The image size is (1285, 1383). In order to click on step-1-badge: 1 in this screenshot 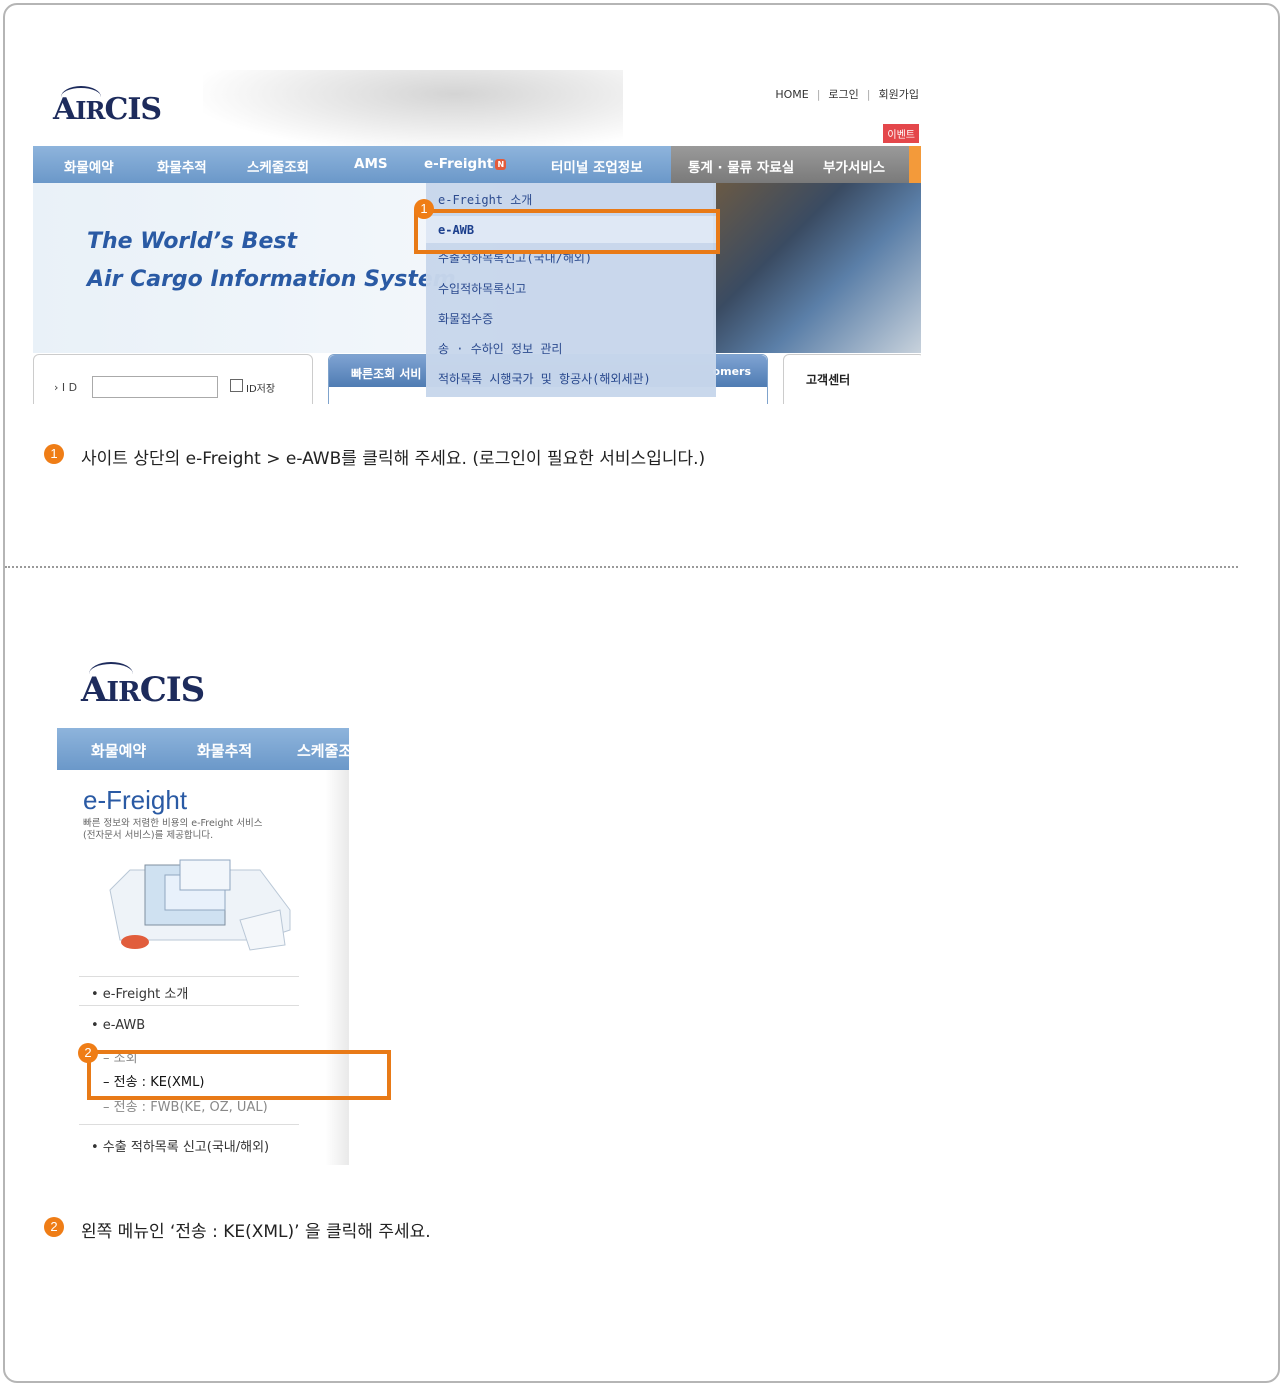, I will do `click(54, 454)`.